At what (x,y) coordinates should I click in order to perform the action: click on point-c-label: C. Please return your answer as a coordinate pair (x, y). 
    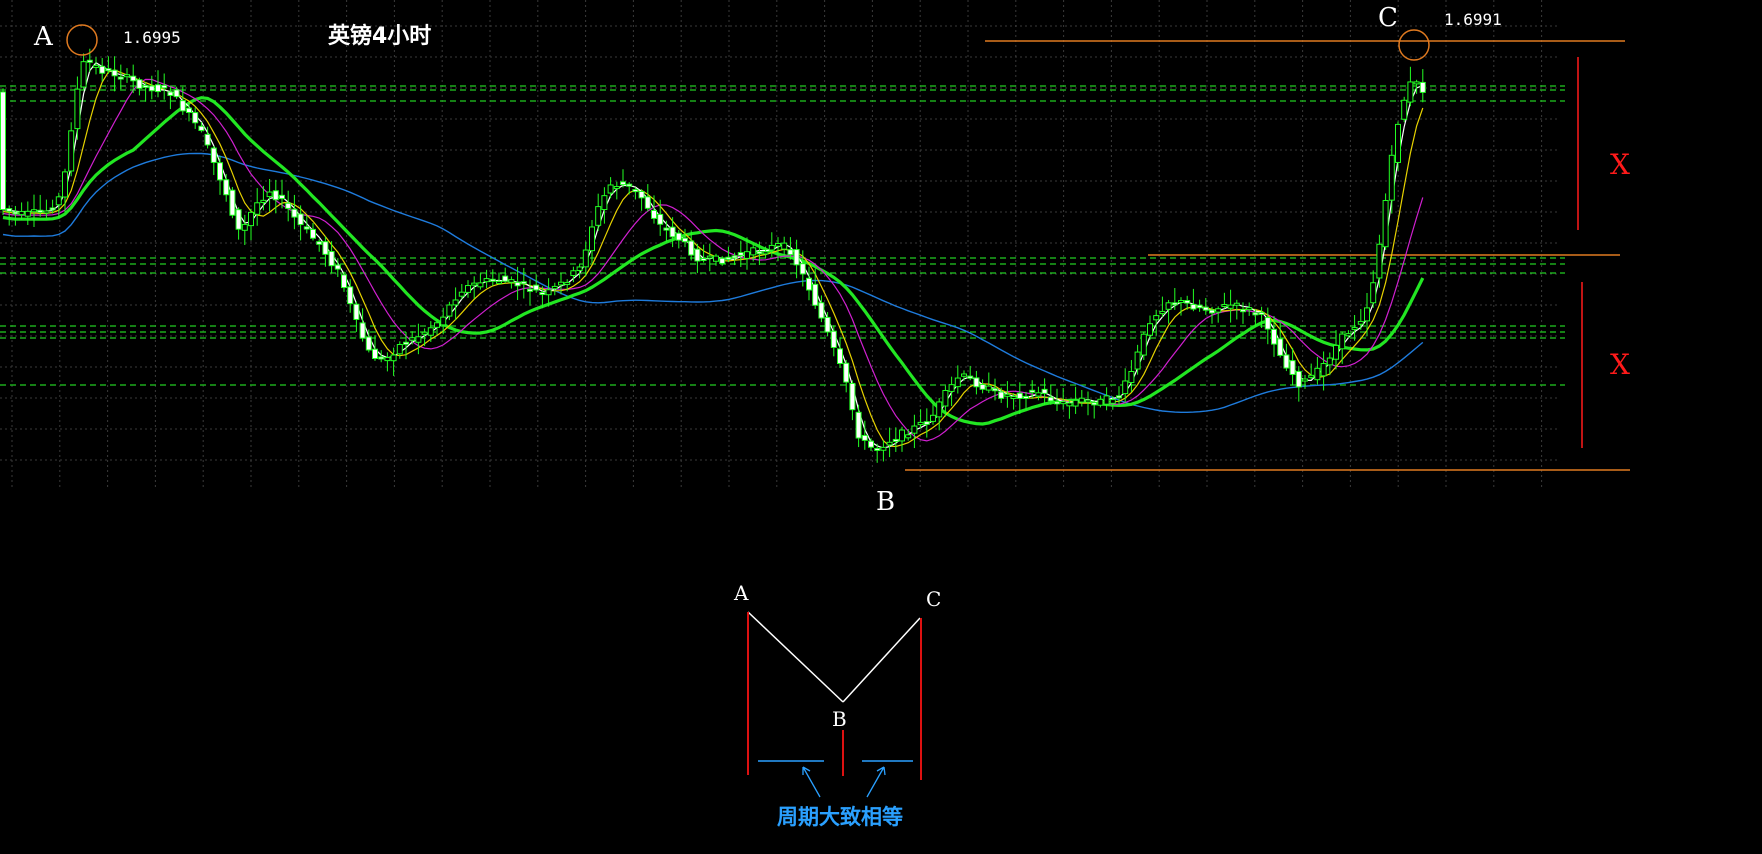
    Looking at the image, I should click on (1388, 18).